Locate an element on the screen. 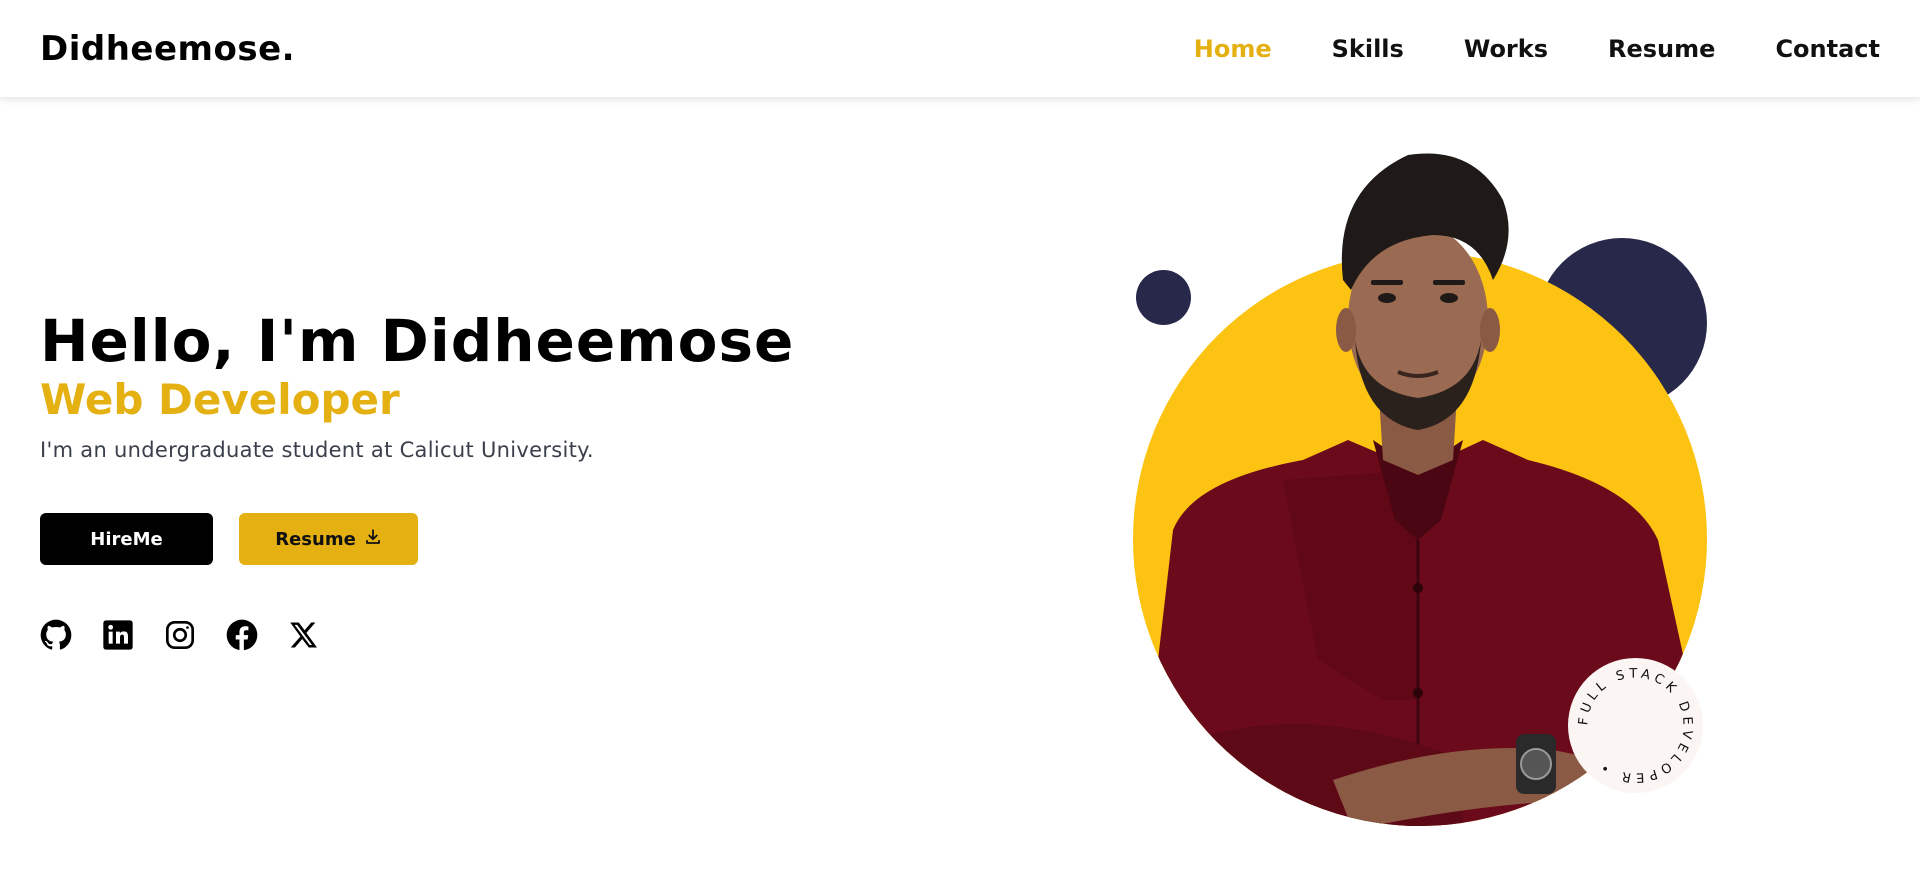 The width and height of the screenshot is (1920, 878). svg-text: FULL STACK DEVELOPER • is located at coordinates (1635, 725).